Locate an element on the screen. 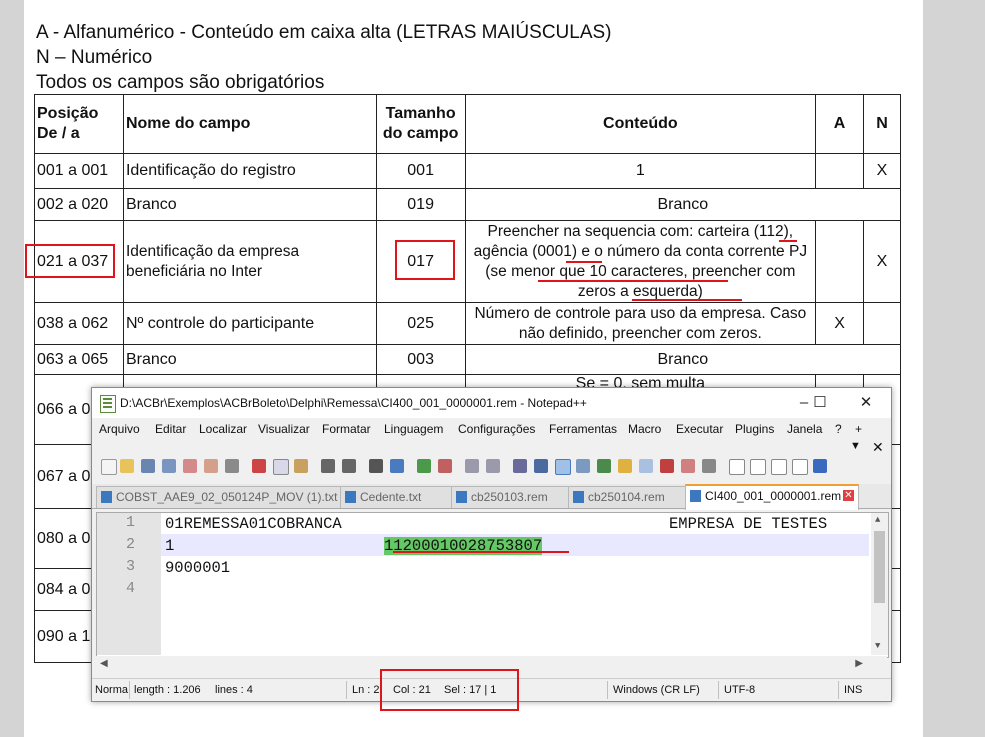 This screenshot has height=737, width=985. toolbar is located at coordinates (491, 467).